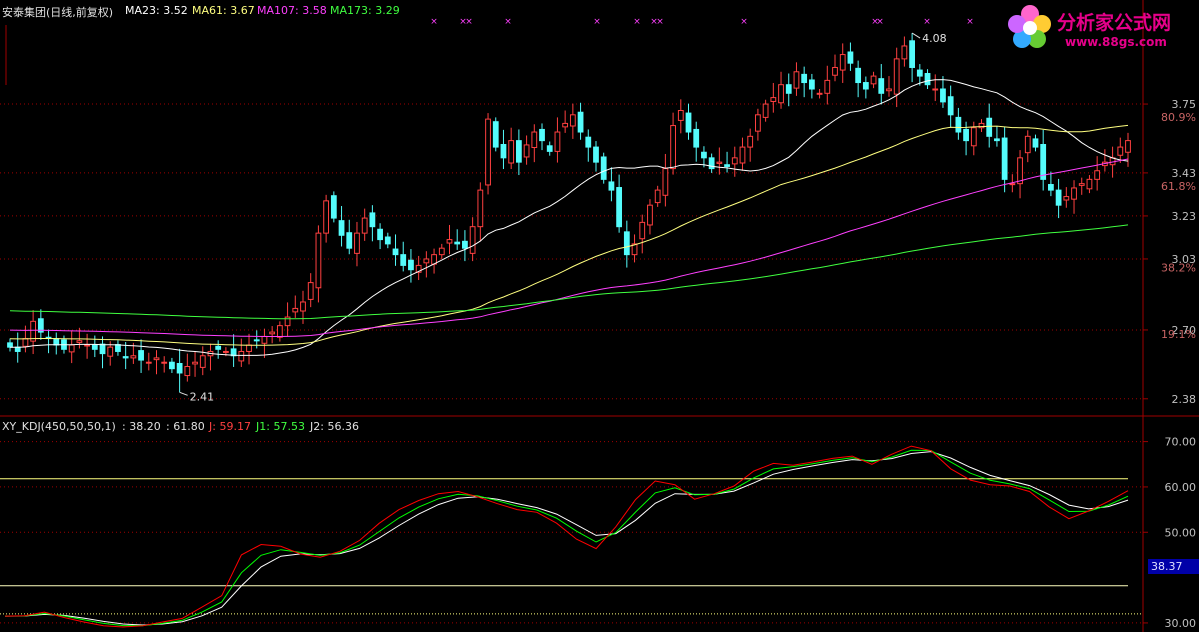 The image size is (1199, 632). Describe the element at coordinates (916, 35) in the screenshot. I see `high-pointer` at that location.